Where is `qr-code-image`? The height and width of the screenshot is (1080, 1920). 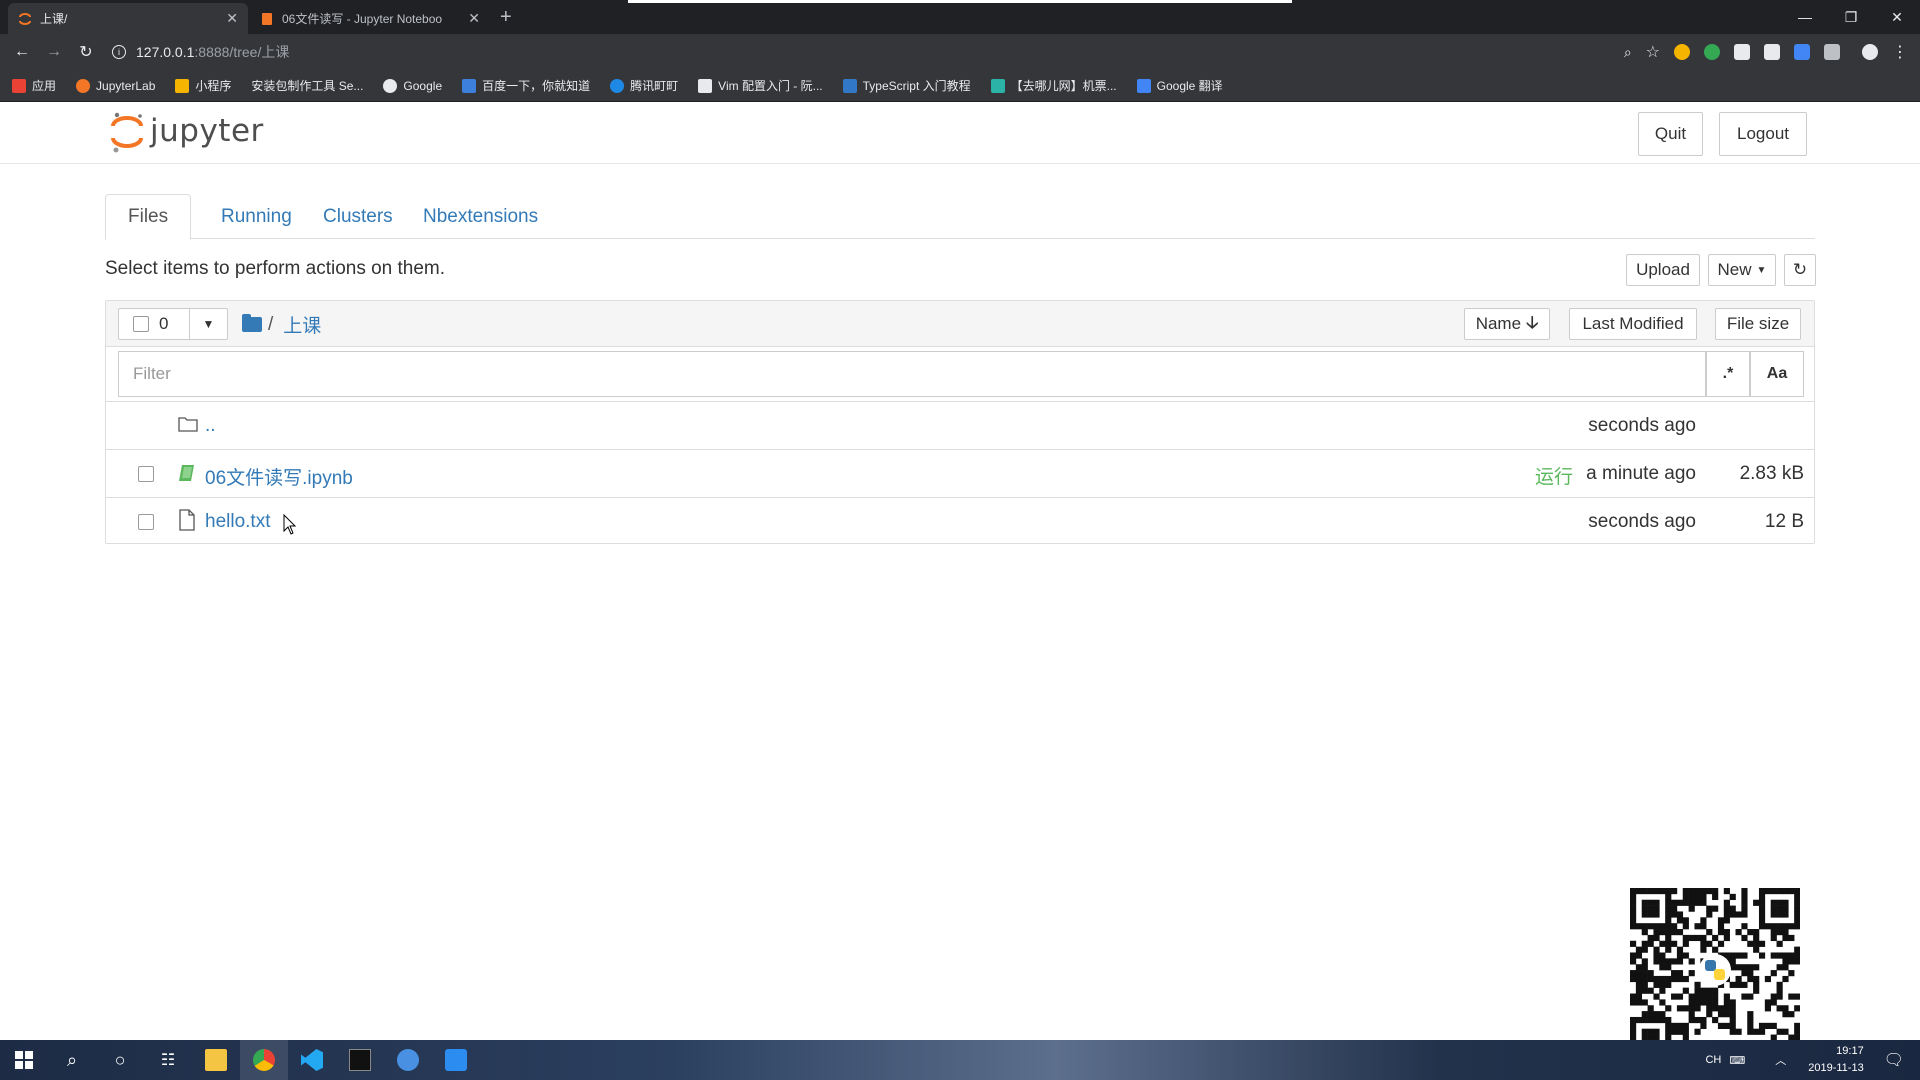 qr-code-image is located at coordinates (1715, 973).